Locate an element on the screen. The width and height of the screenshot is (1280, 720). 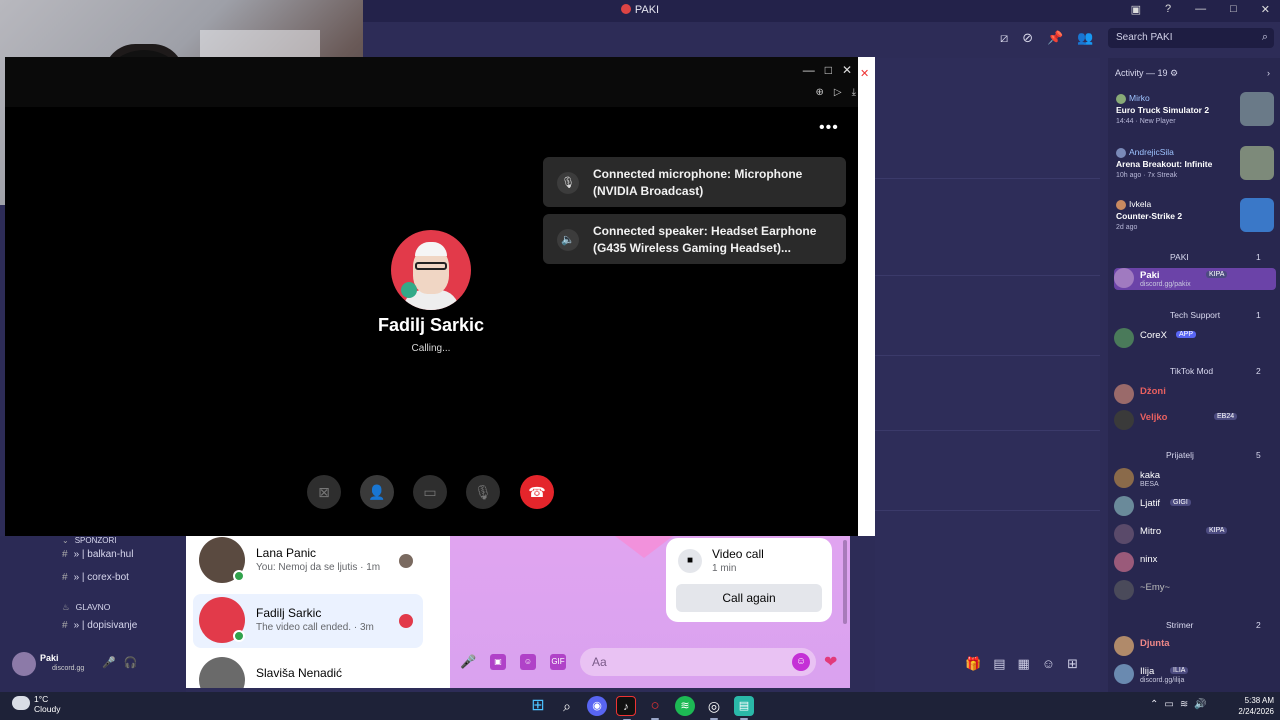
obs-app-icon: ◎ is located at coordinates (714, 708).